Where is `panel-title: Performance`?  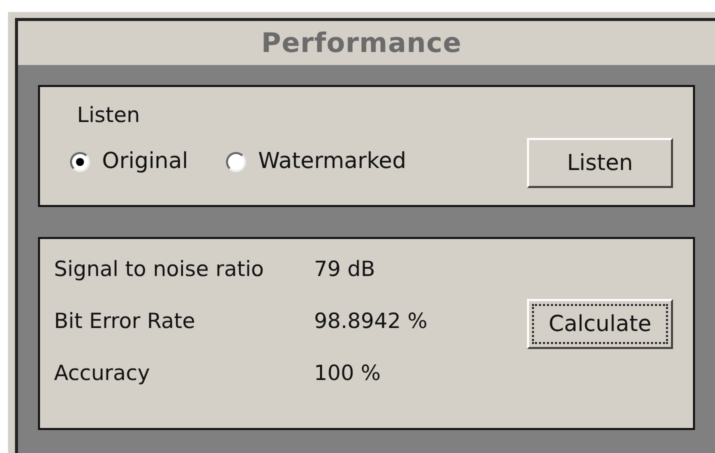
panel-title: Performance is located at coordinates (361, 43).